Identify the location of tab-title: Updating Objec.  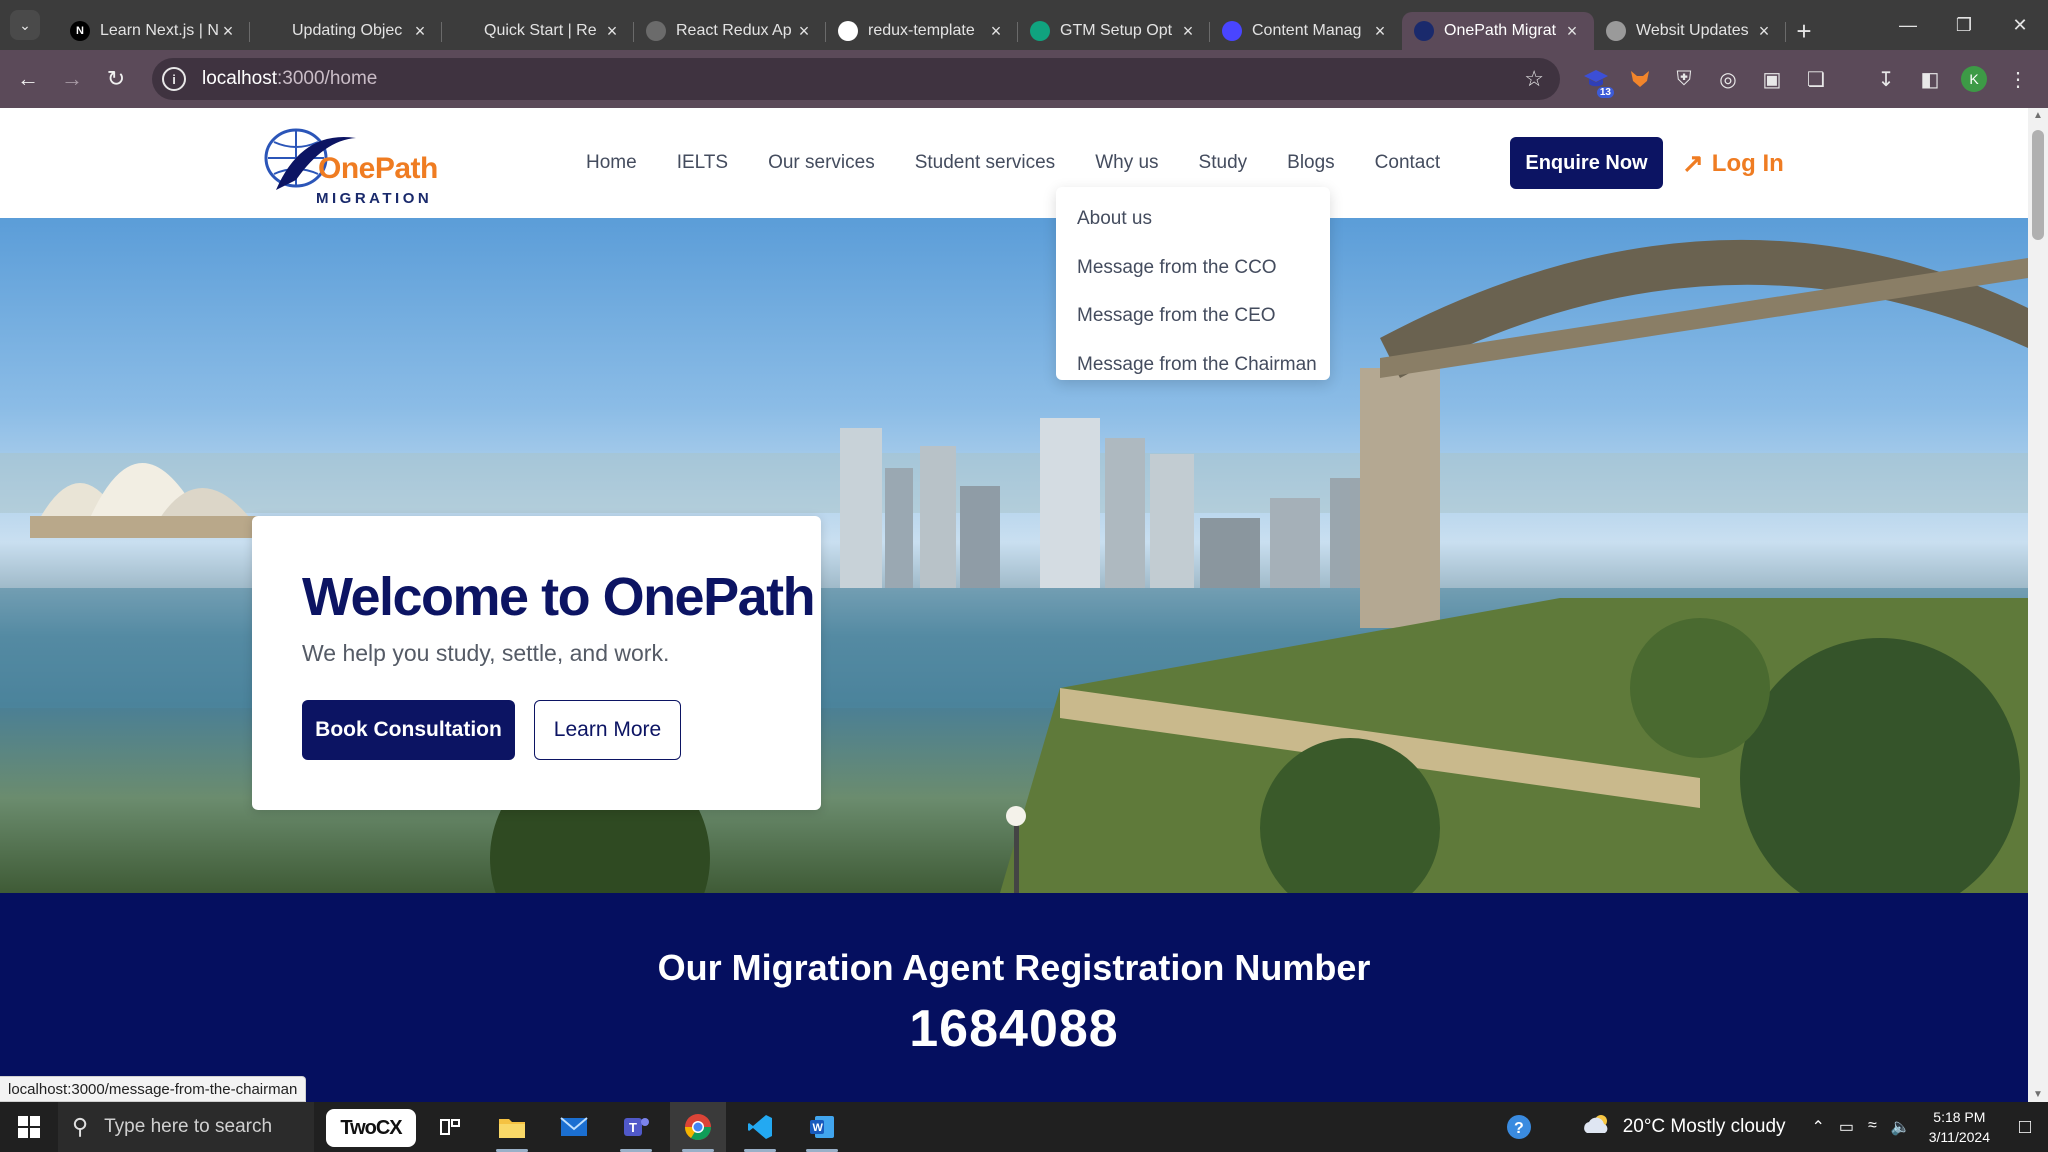
(347, 30).